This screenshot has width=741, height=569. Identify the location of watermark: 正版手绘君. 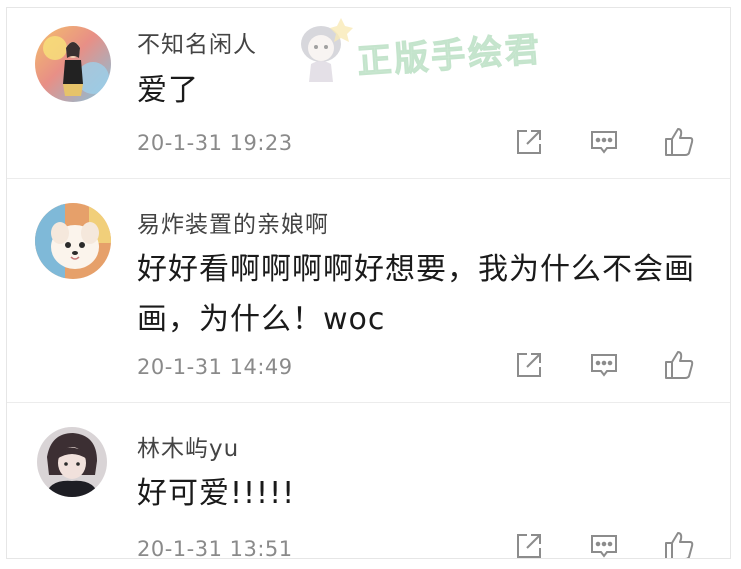
(422, 51).